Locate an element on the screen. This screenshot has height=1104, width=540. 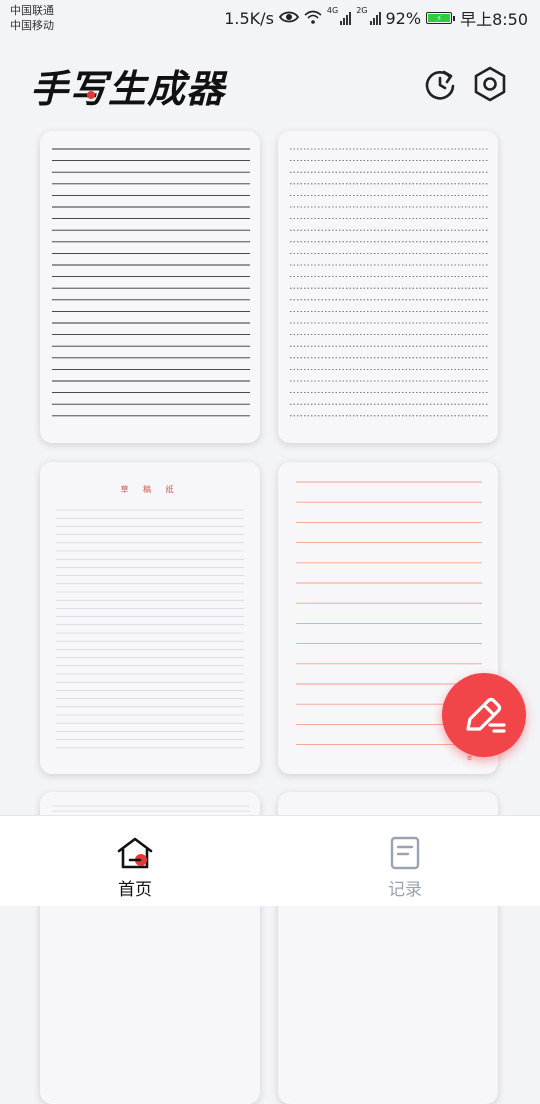
app-title: 手写生成器 is located at coordinates (128, 88).